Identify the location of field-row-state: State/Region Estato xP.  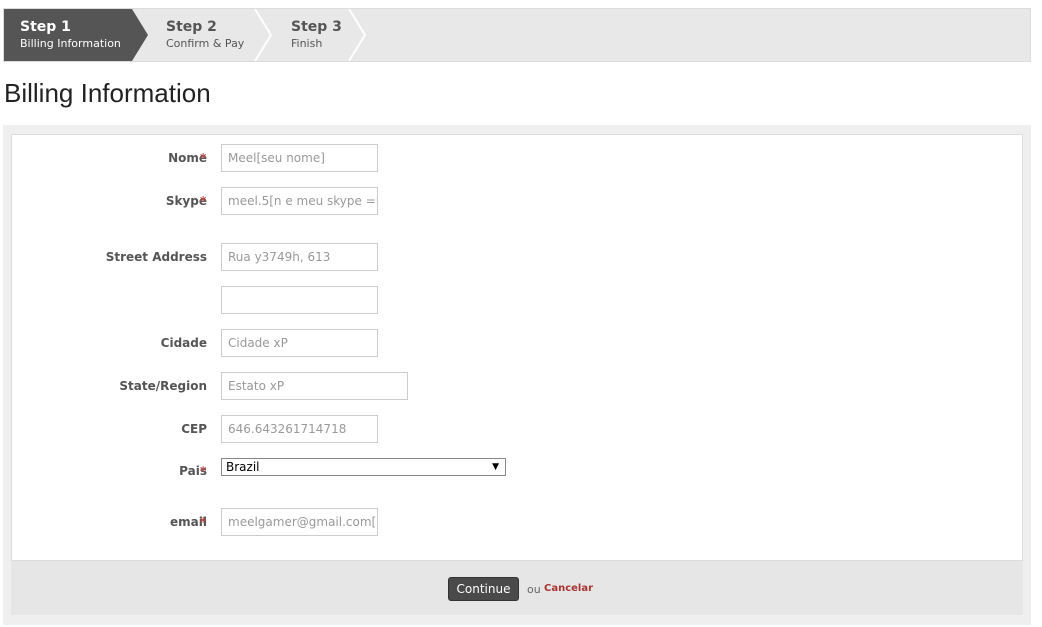
(518, 386).